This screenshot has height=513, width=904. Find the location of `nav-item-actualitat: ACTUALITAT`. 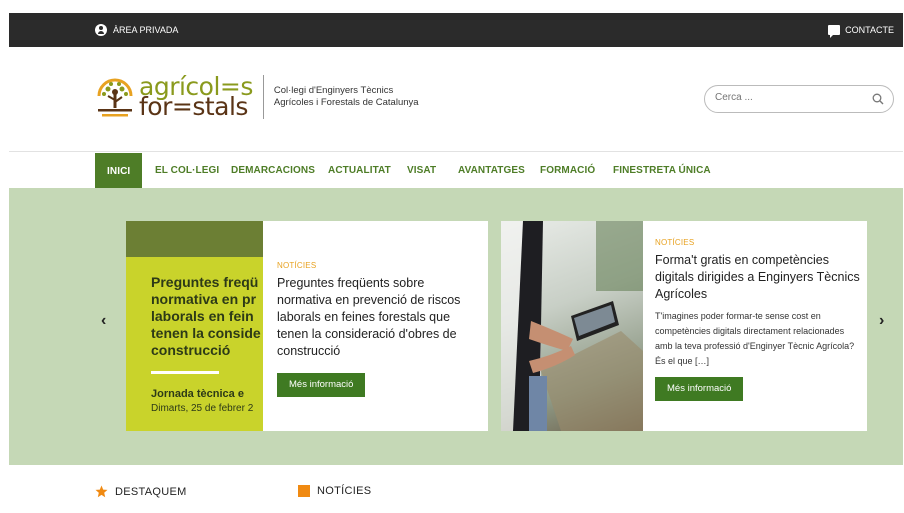

nav-item-actualitat: ACTUALITAT is located at coordinates (359, 170).